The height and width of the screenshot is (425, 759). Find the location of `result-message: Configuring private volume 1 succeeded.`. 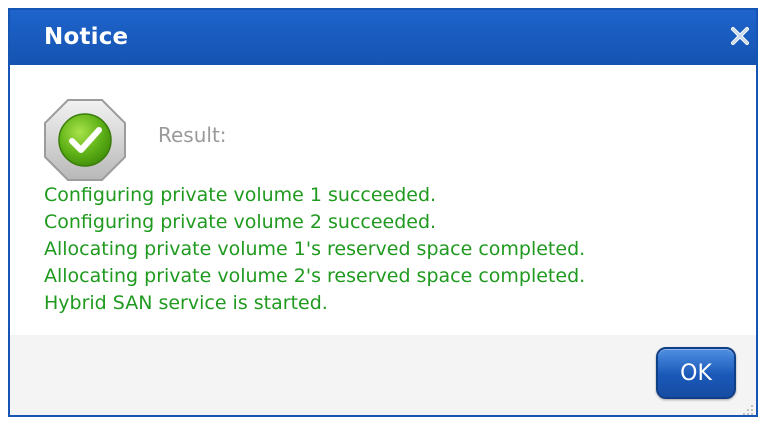

result-message: Configuring private volume 1 succeeded. is located at coordinates (240, 195).